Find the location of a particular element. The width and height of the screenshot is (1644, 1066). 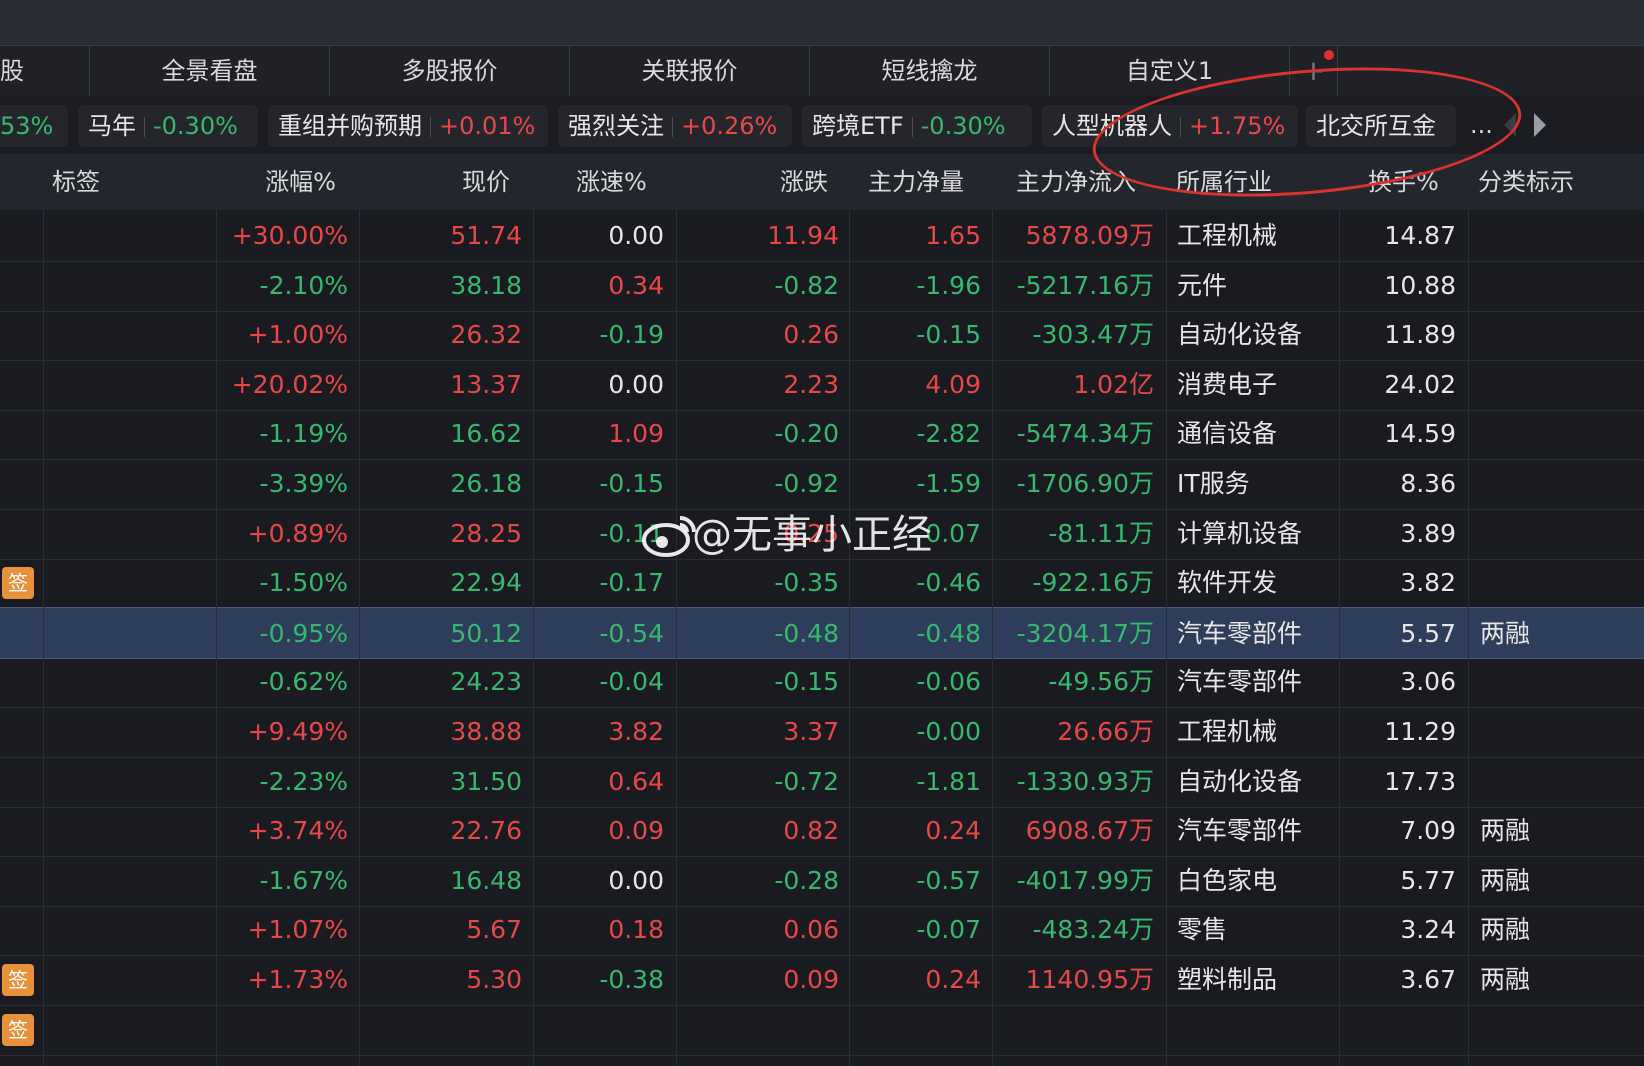

concept-chip: 强烈关注 +0.26% is located at coordinates (675, 126).